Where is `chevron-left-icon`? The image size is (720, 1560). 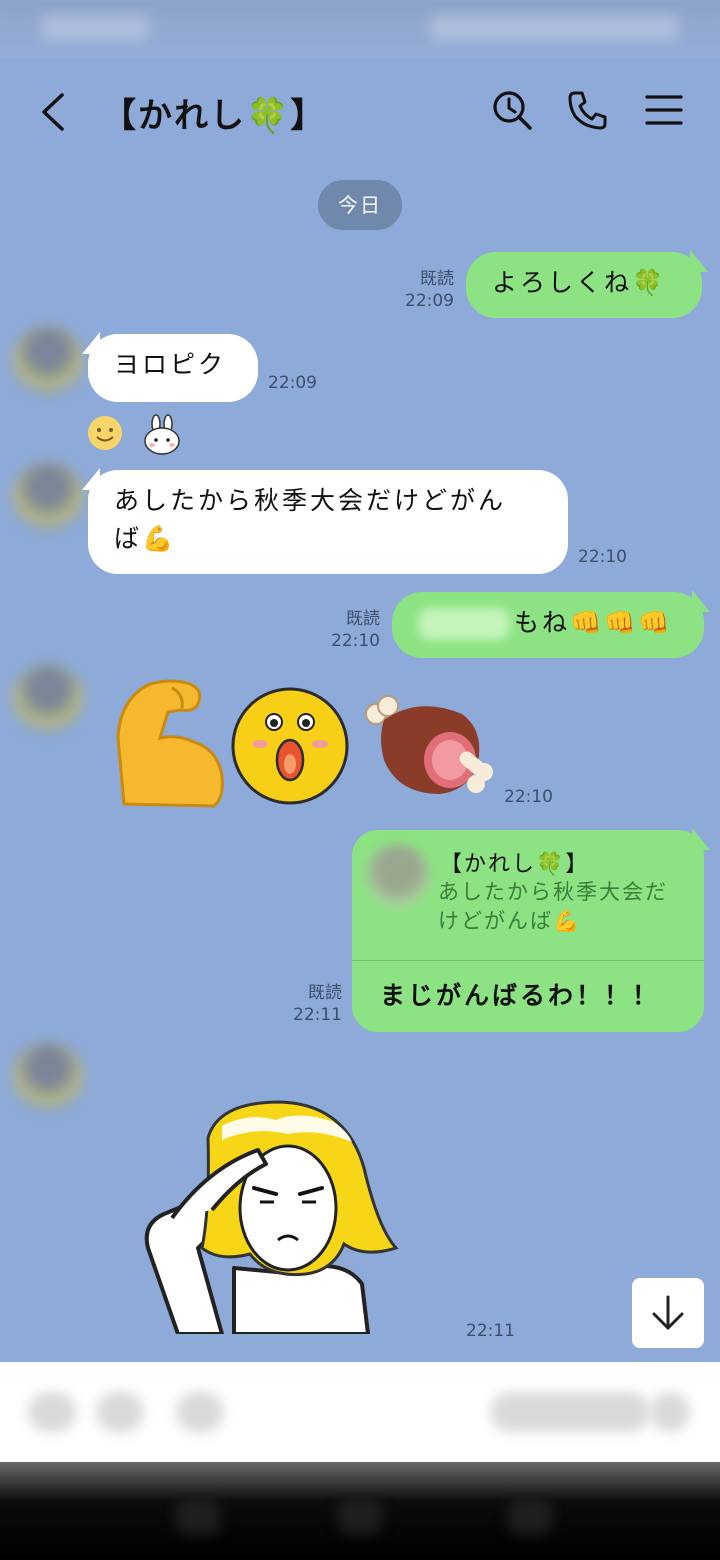 chevron-left-icon is located at coordinates (54, 112).